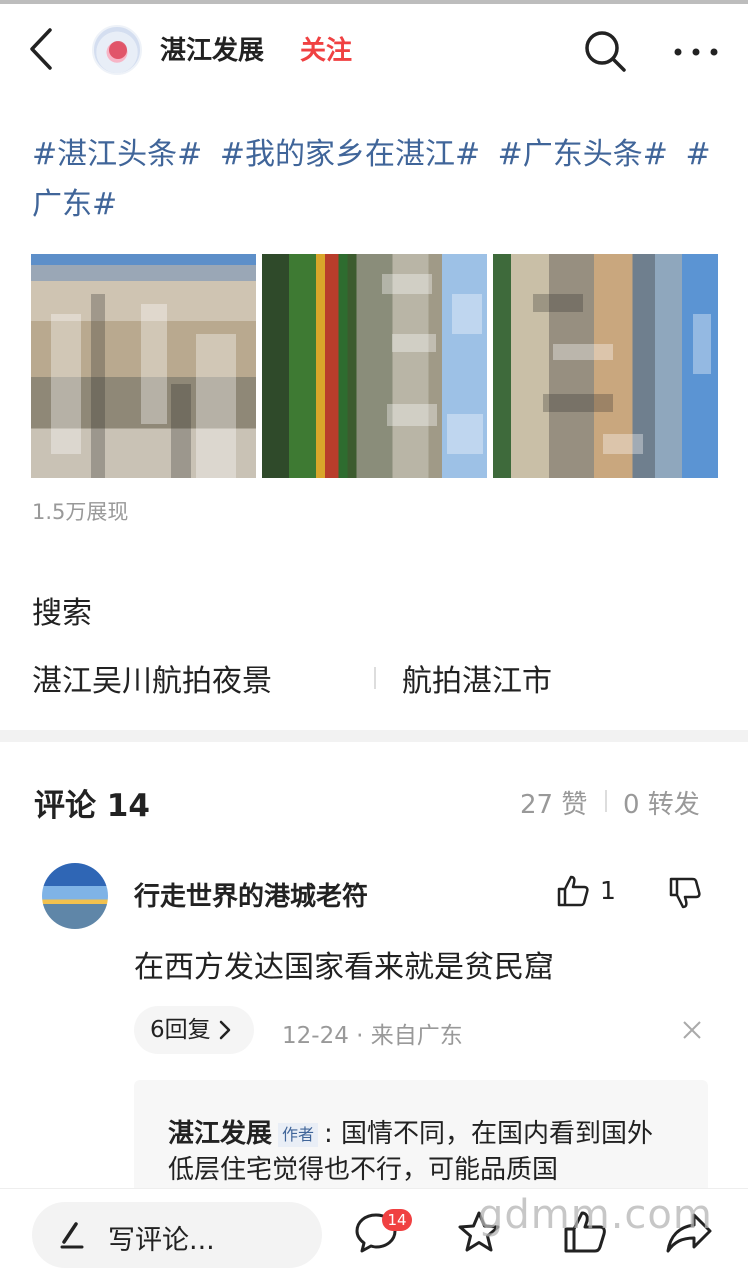 The image size is (748, 1280). What do you see at coordinates (350, 154) in the screenshot?
I see `hashtag-link: #我的家乡在湛江#` at bounding box center [350, 154].